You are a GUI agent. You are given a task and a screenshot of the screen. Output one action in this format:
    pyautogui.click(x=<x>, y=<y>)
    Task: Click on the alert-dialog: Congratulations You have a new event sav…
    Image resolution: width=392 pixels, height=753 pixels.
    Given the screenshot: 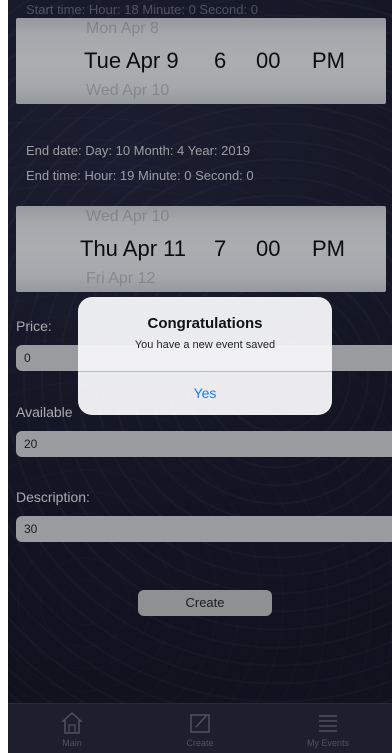 What is the action you would take?
    pyautogui.click(x=205, y=356)
    